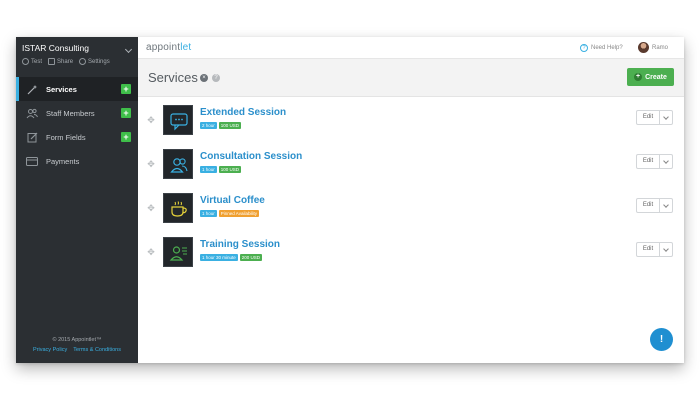 This screenshot has width=700, height=400. I want to click on share-icon, so click(52, 61).